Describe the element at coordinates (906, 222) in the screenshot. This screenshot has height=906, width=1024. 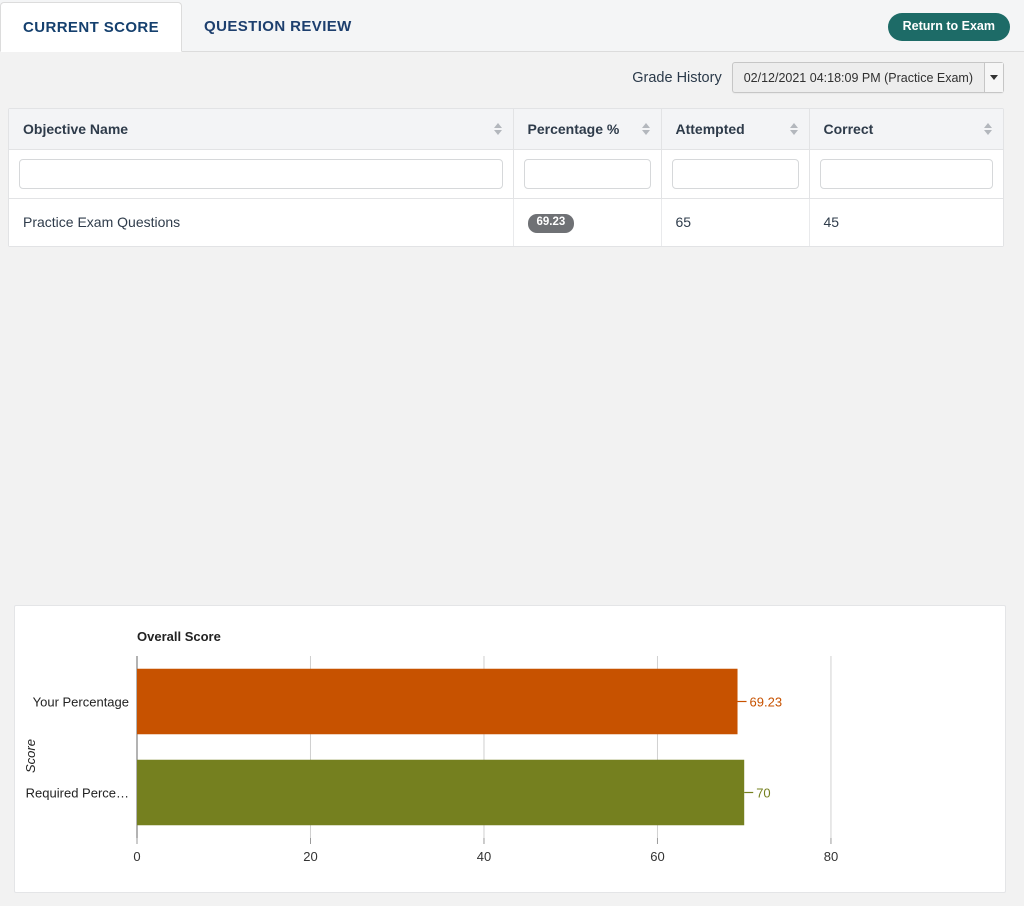
I see `cell-correct: 45` at that location.